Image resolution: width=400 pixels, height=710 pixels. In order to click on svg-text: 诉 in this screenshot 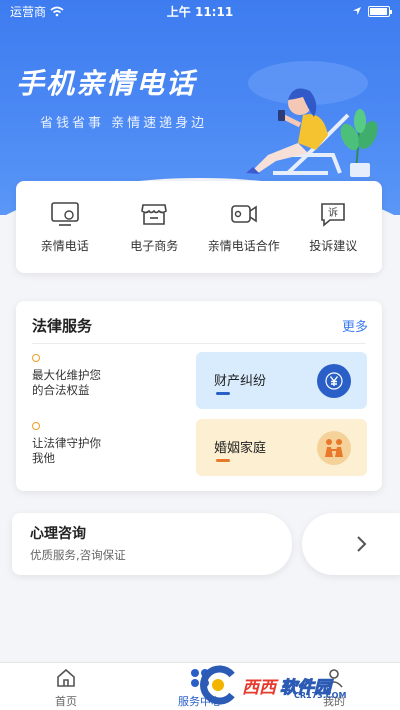, I will do `click(333, 212)`.